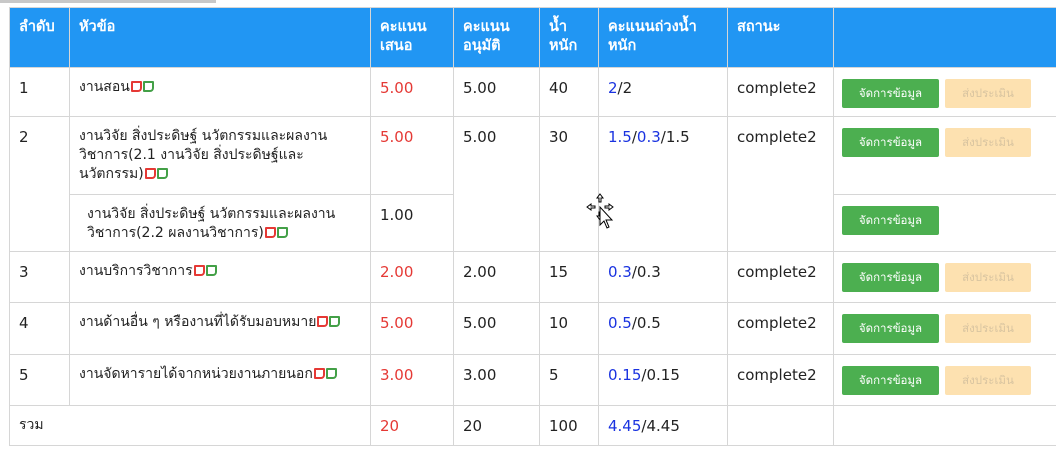 The height and width of the screenshot is (454, 1056). Describe the element at coordinates (220, 37) in the screenshot. I see `header-topic: หัวข้อ` at that location.